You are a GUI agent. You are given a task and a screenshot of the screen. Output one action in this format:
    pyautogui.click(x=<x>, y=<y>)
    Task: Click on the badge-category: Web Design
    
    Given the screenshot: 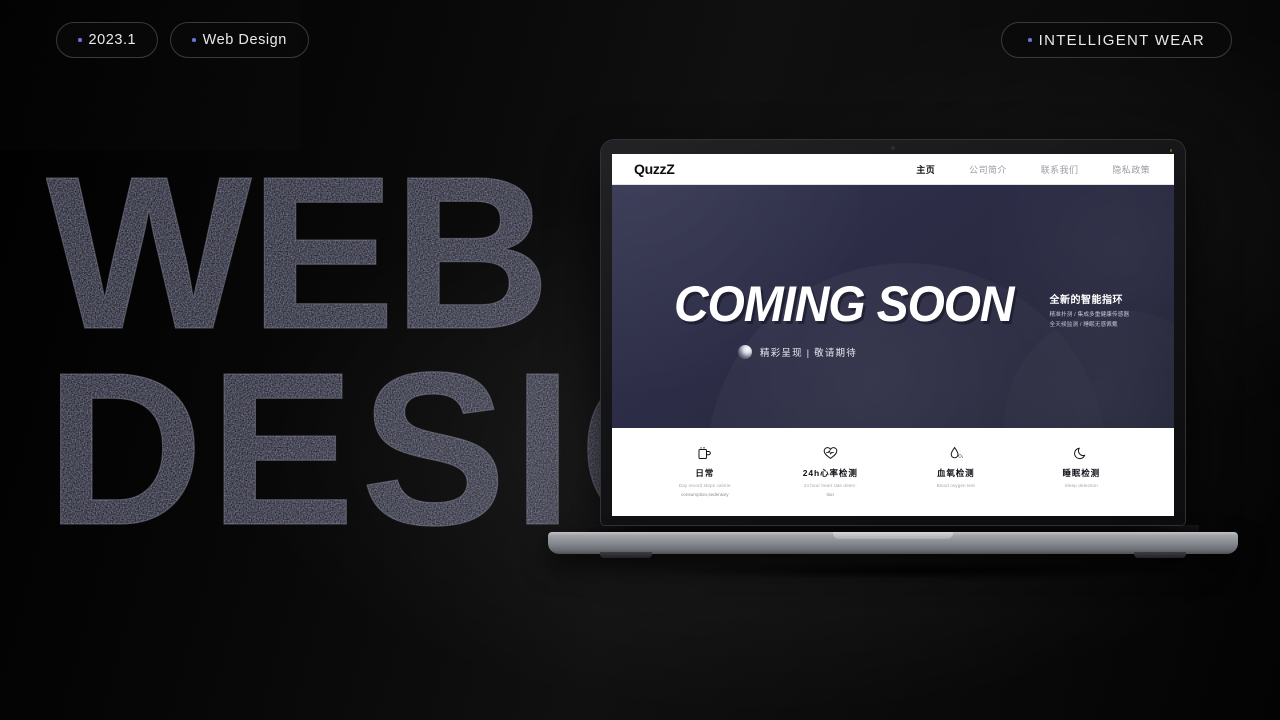 What is the action you would take?
    pyautogui.click(x=239, y=40)
    